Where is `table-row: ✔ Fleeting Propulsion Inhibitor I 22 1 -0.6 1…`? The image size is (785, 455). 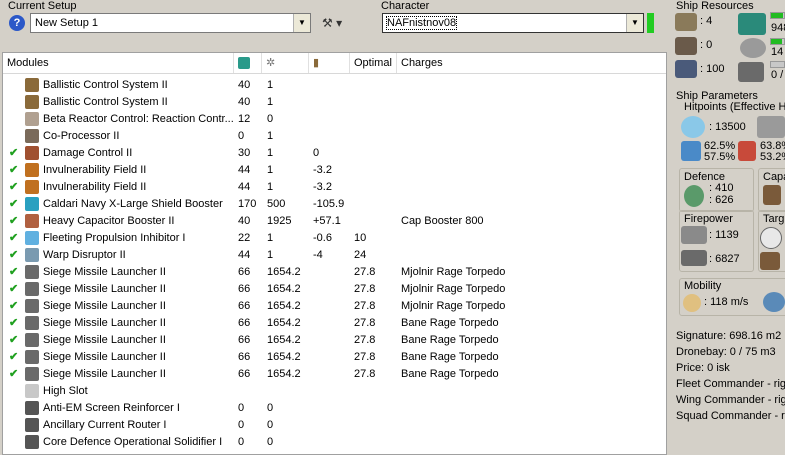 table-row: ✔ Fleeting Propulsion Inhibitor I 22 1 -0.6 1… is located at coordinates (334, 238).